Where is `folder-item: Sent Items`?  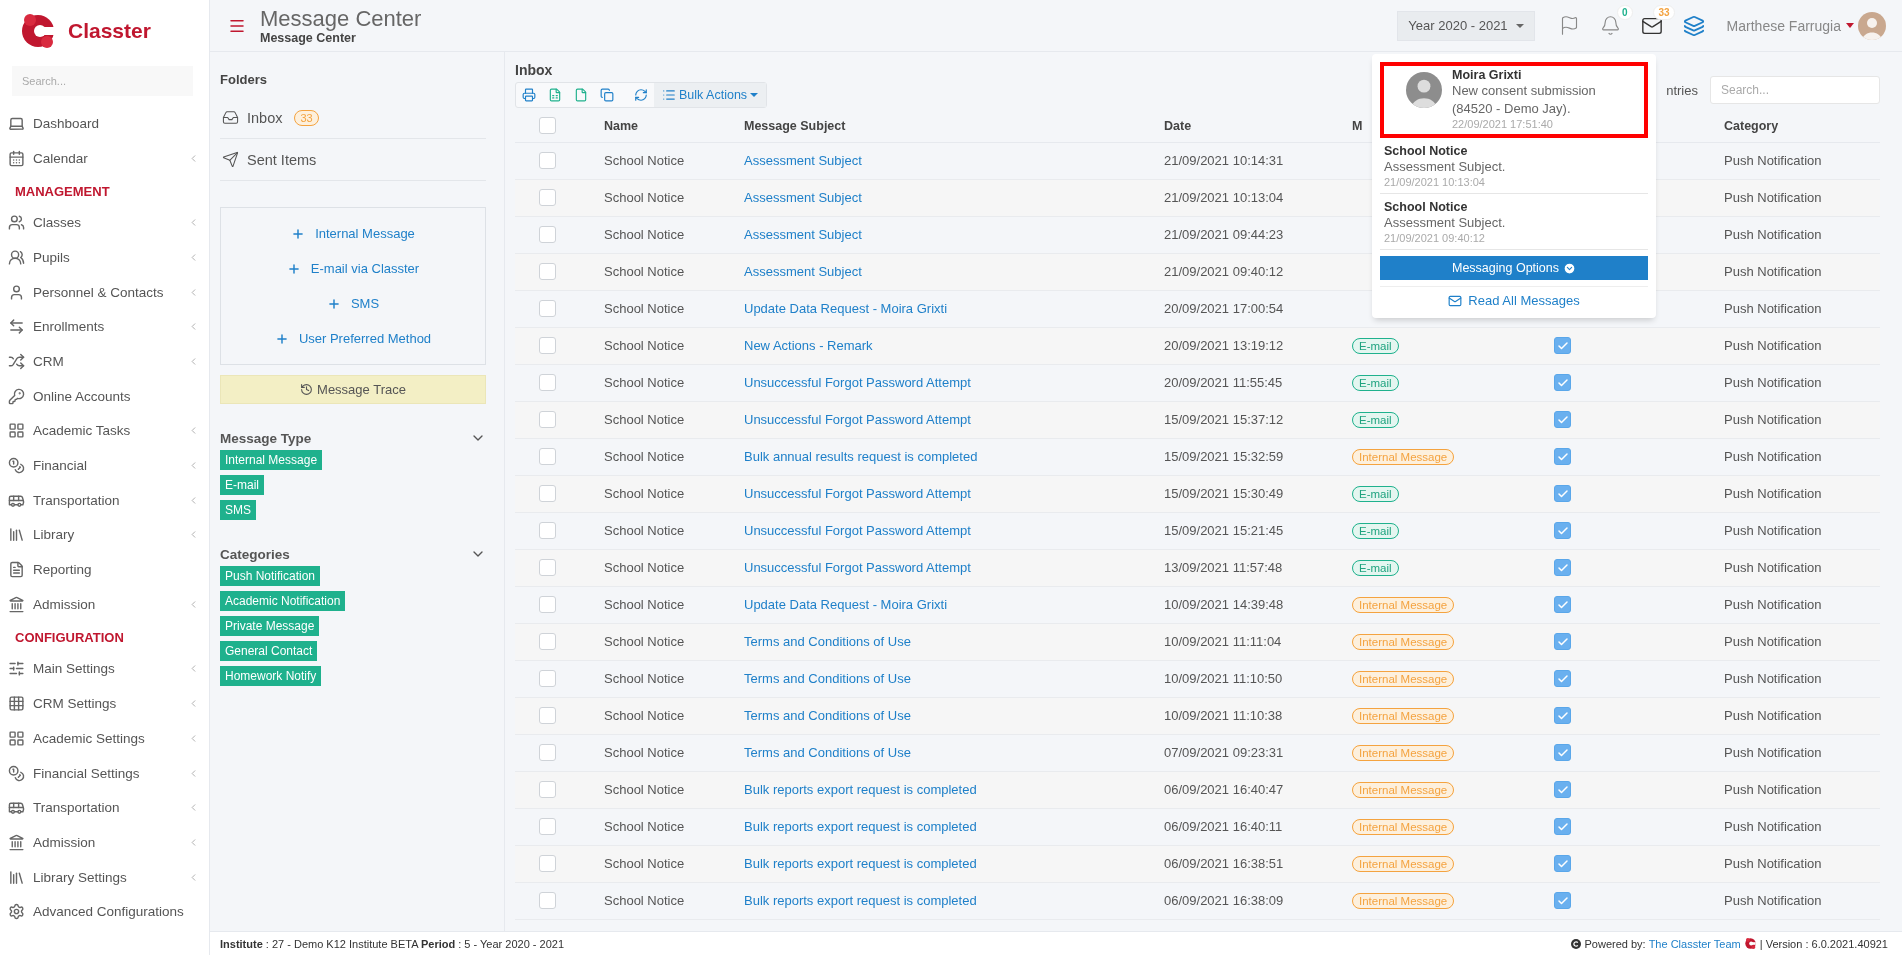
folder-item: Sent Items is located at coordinates (353, 160).